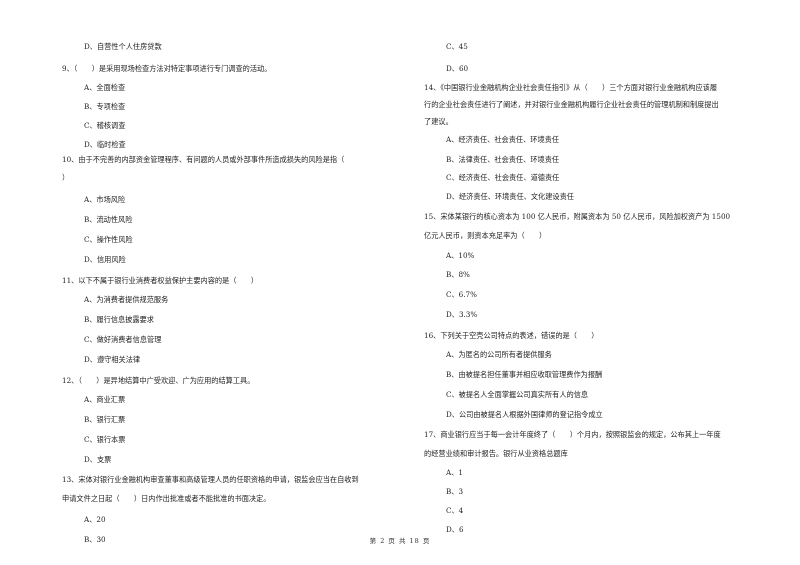 The width and height of the screenshot is (800, 565). I want to click on answer-option: C、稽核调查, so click(105, 125).